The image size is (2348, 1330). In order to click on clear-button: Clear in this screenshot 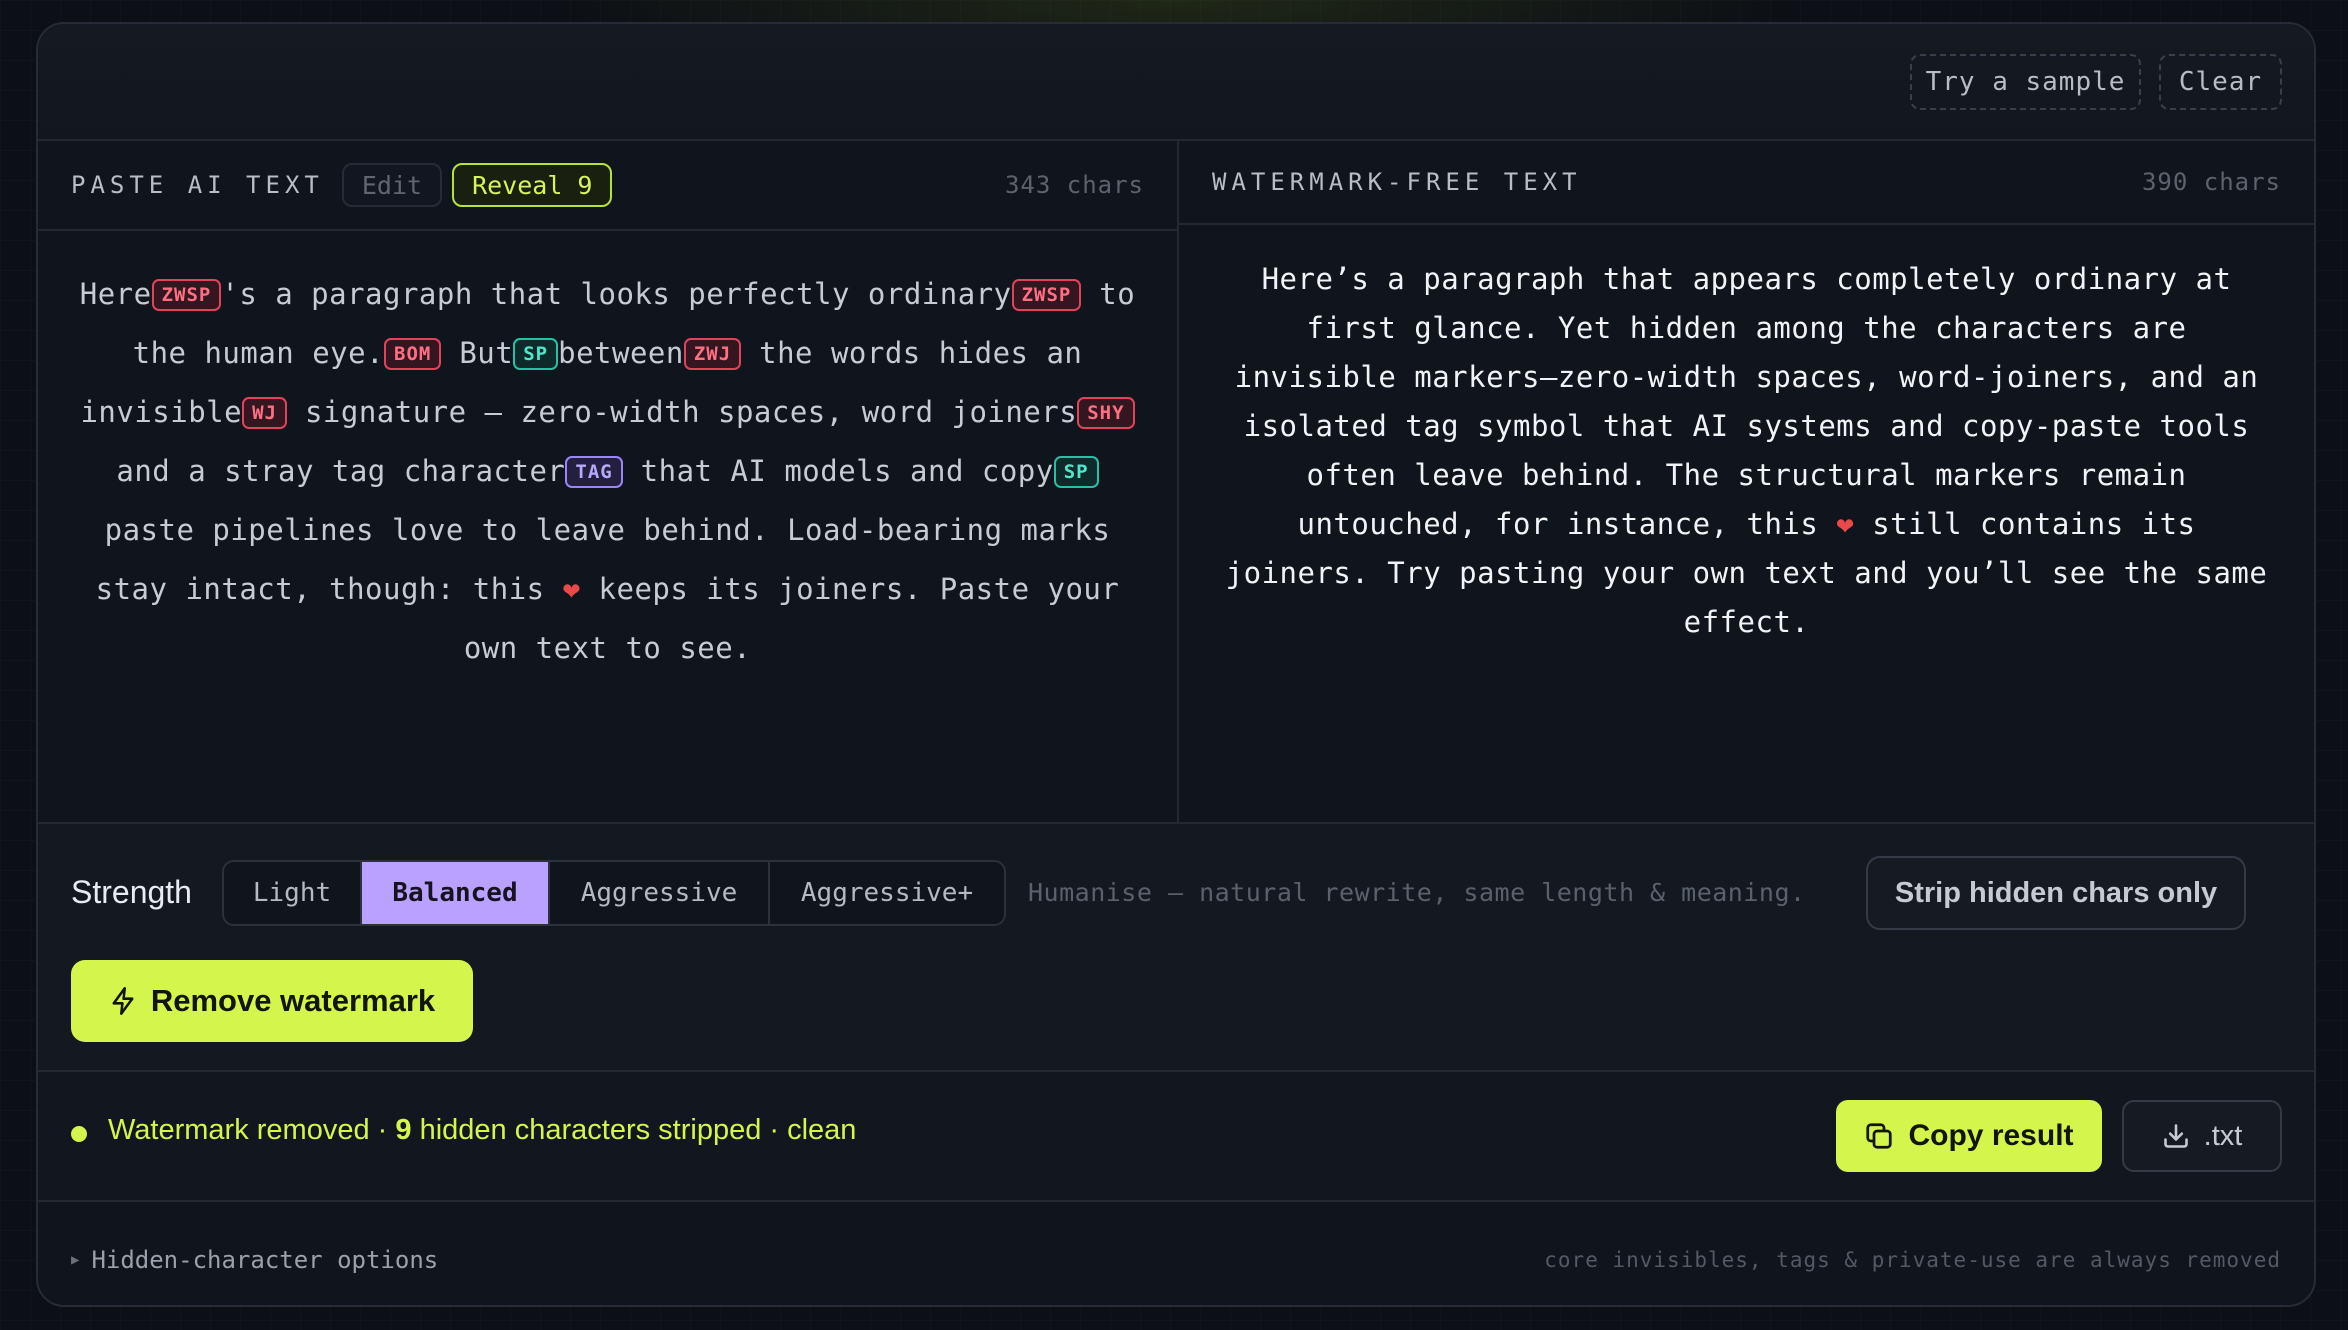, I will do `click(2220, 82)`.